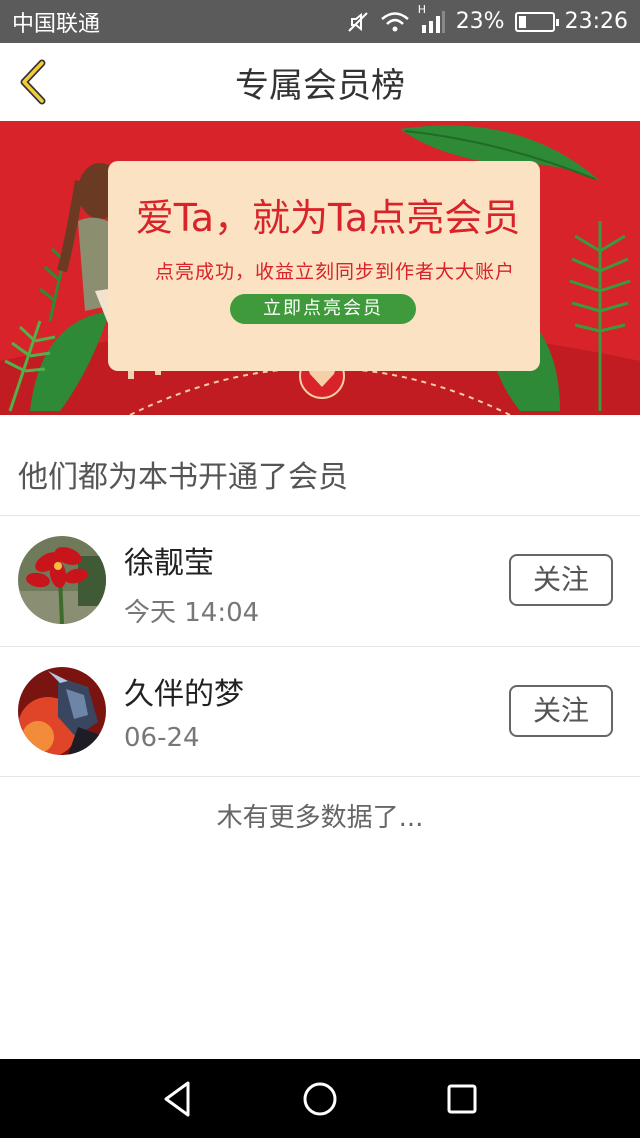 The width and height of the screenshot is (640, 1138). I want to click on nav-home-button, so click(320, 1099).